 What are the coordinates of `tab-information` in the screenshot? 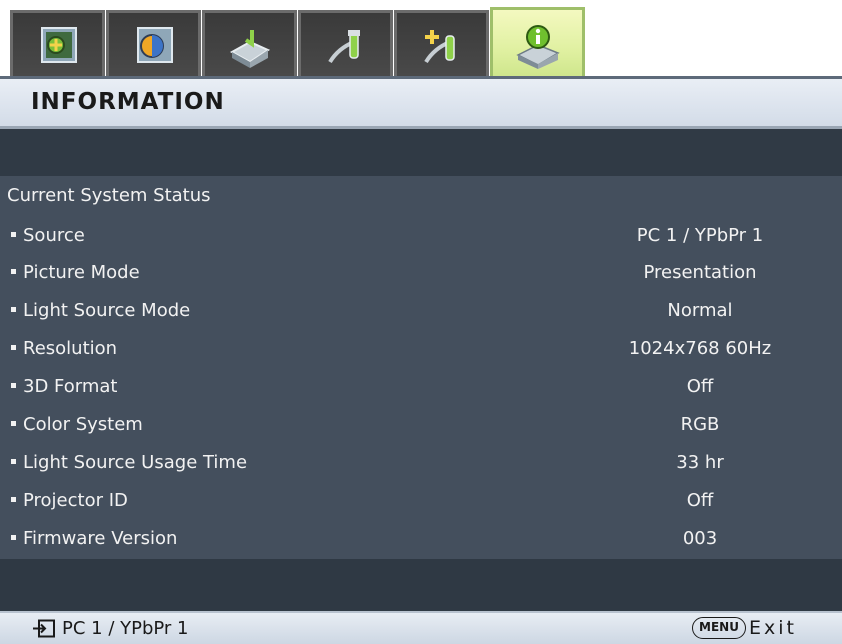 It's located at (537, 43).